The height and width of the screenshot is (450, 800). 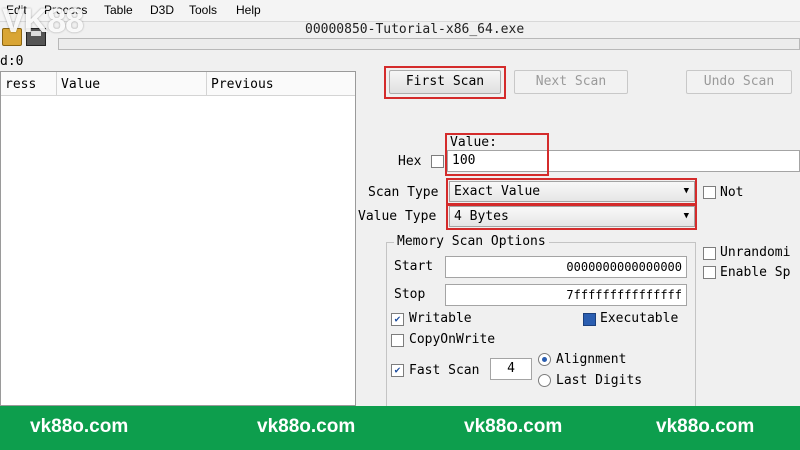 I want to click on first-scan-highlight, so click(x=445, y=82).